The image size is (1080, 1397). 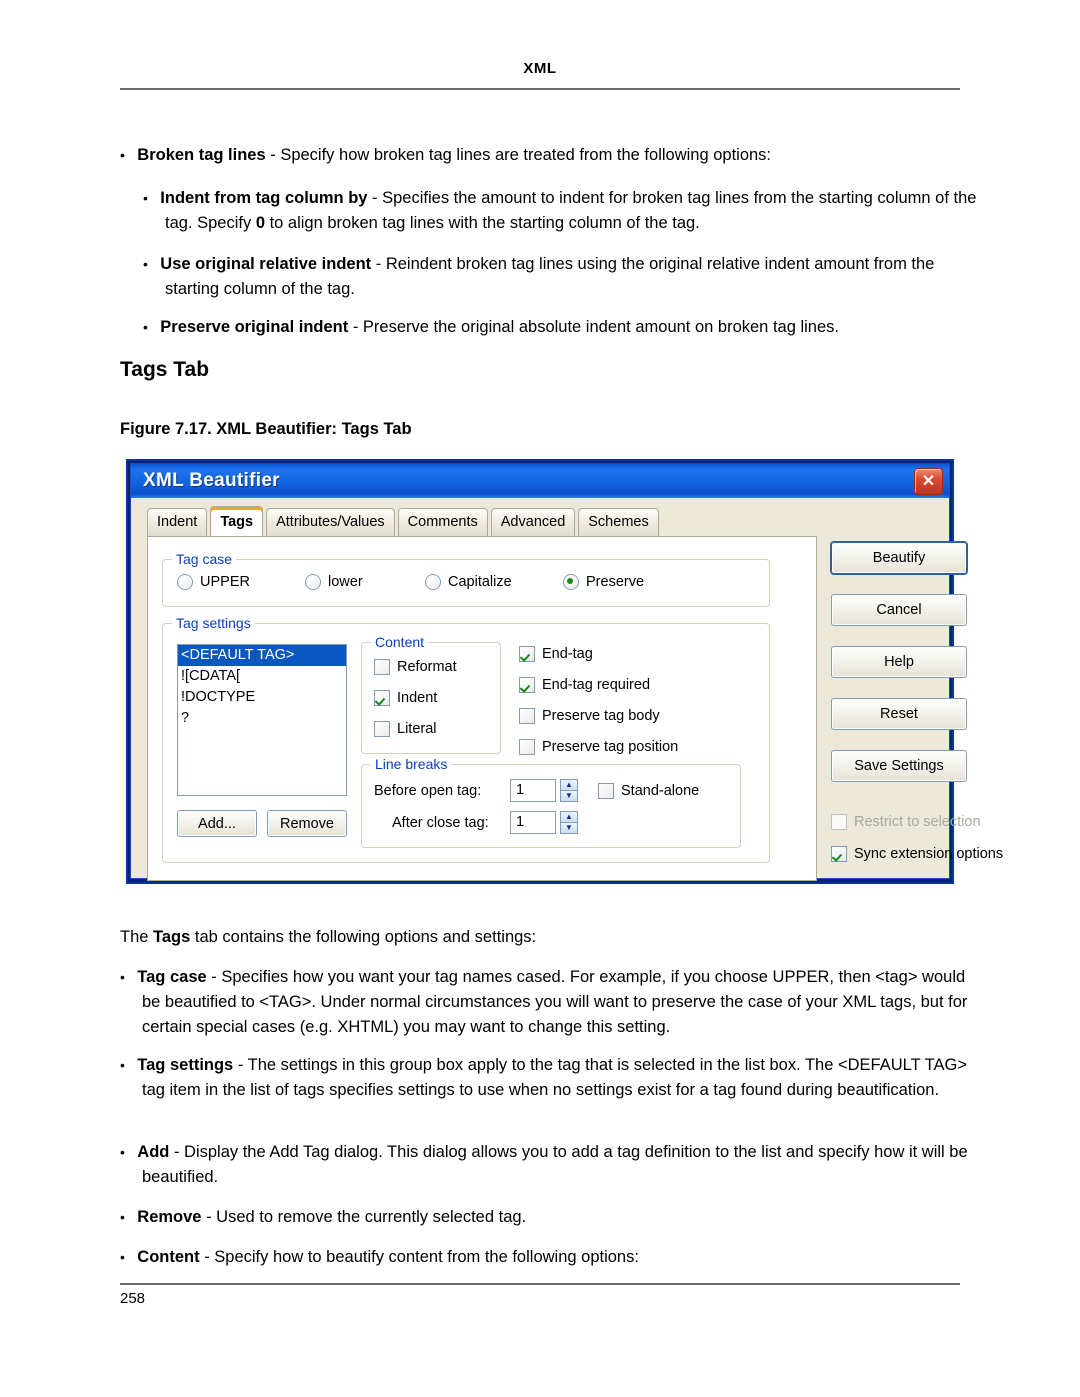 I want to click on bullet-term: Broken tag lines, so click(x=201, y=155).